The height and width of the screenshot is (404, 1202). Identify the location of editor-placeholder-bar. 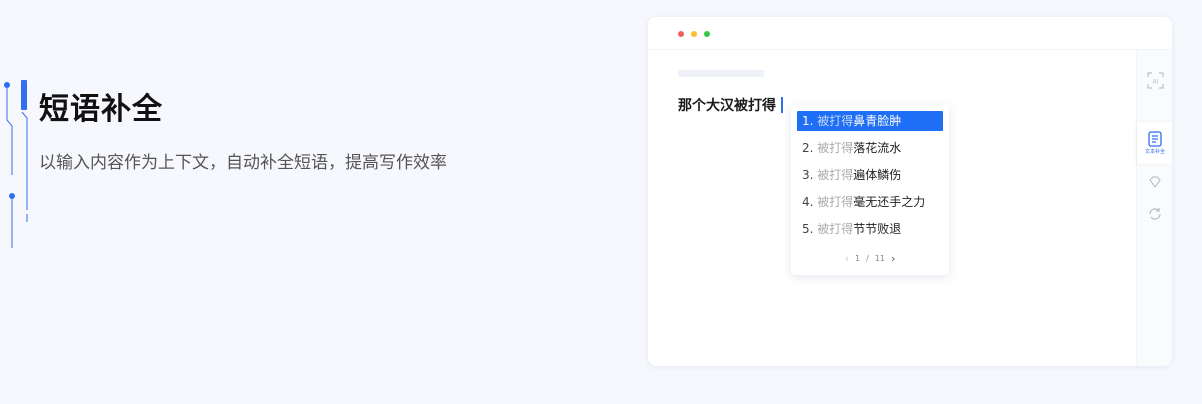
(721, 73).